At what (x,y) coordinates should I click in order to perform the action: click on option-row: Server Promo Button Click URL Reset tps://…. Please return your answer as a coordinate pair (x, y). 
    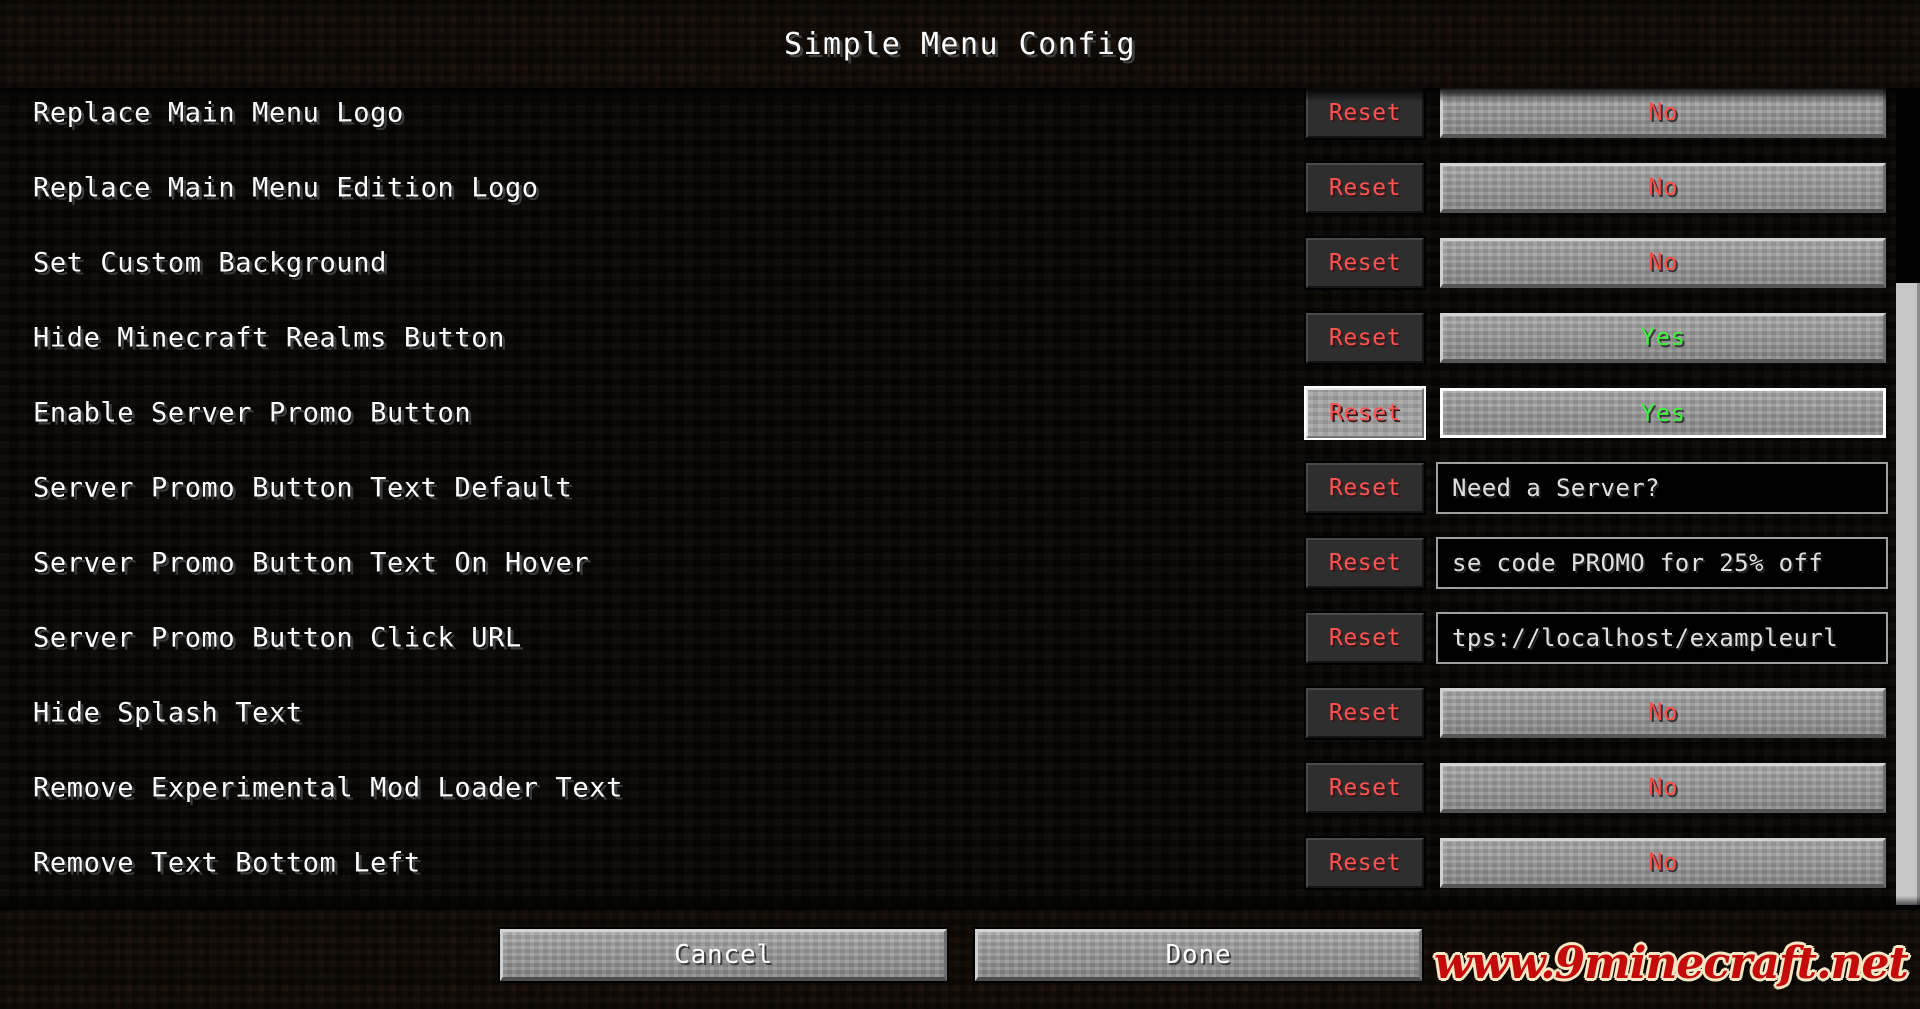
    Looking at the image, I should click on (960, 637).